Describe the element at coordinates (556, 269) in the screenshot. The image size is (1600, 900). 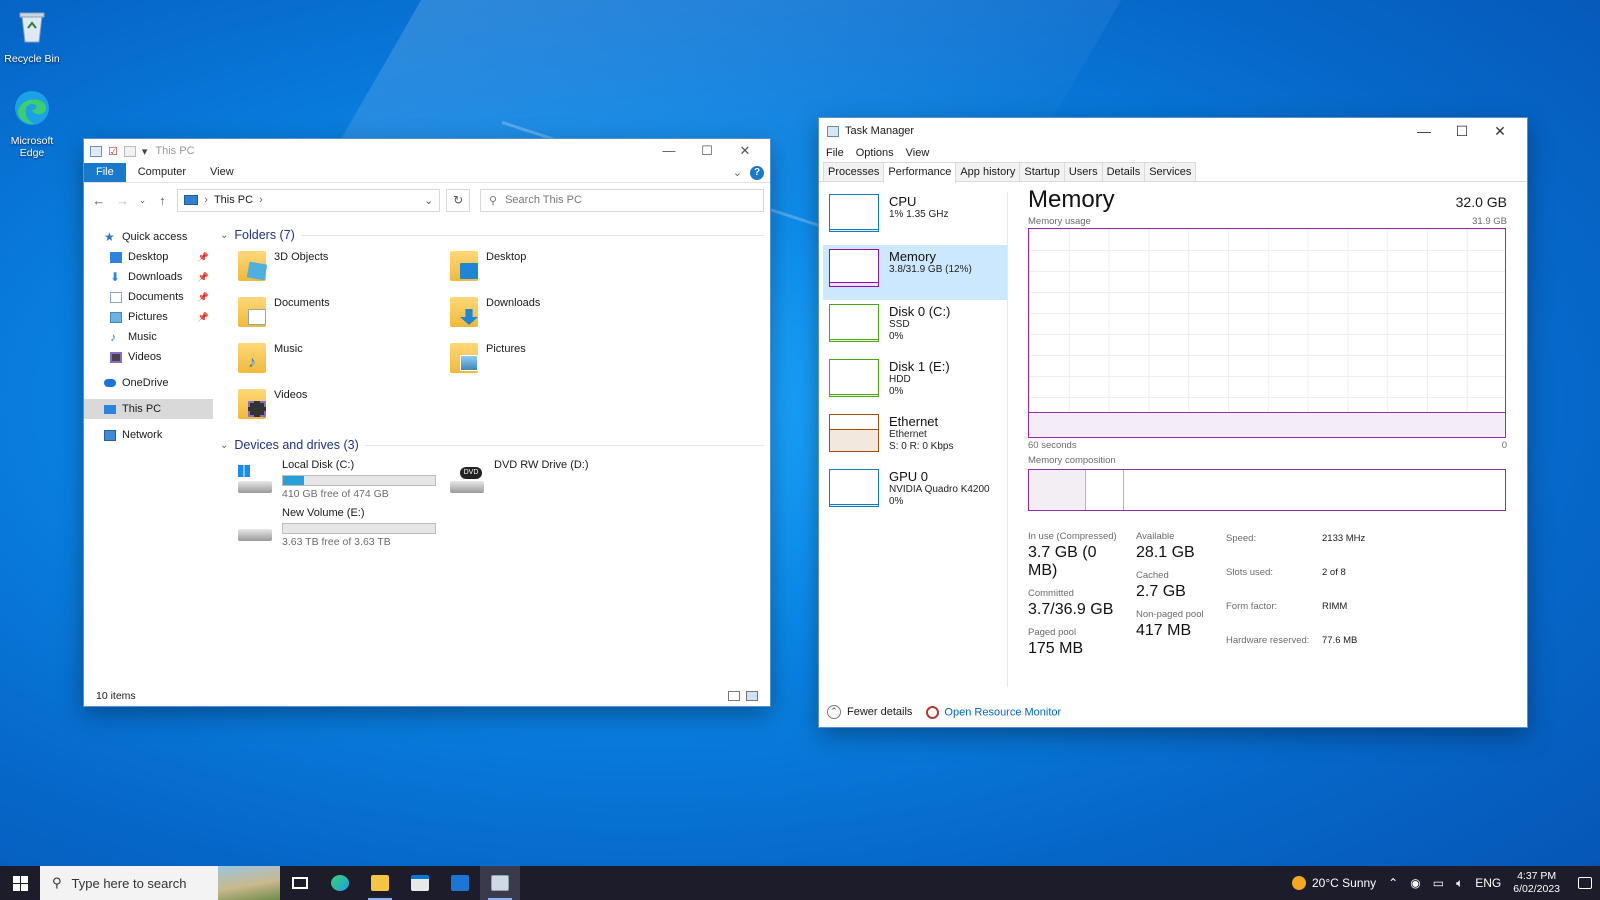
I see `folder-desktop: Desktop` at that location.